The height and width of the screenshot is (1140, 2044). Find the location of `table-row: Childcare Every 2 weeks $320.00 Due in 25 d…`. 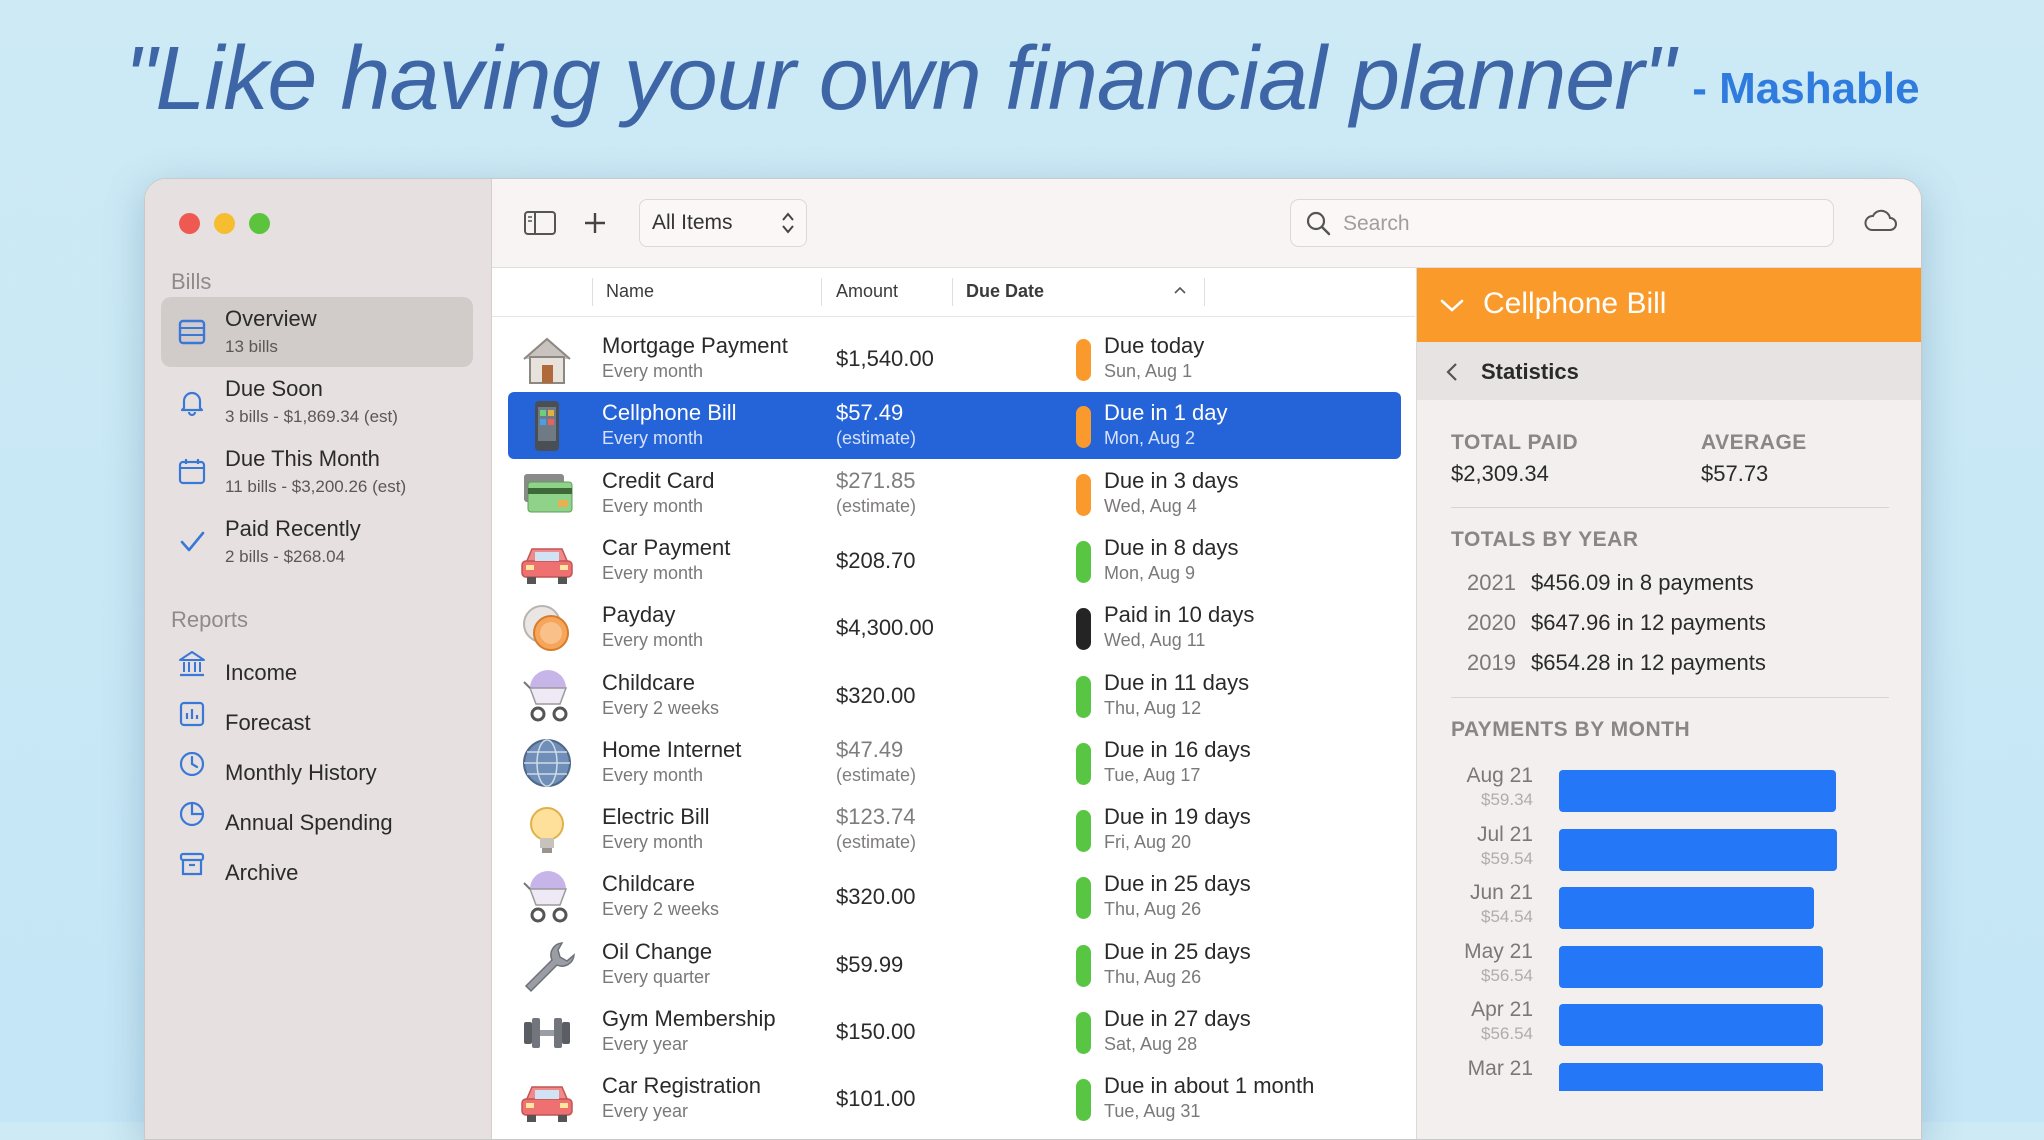

table-row: Childcare Every 2 weeks $320.00 Due in 25 d… is located at coordinates (954, 896).